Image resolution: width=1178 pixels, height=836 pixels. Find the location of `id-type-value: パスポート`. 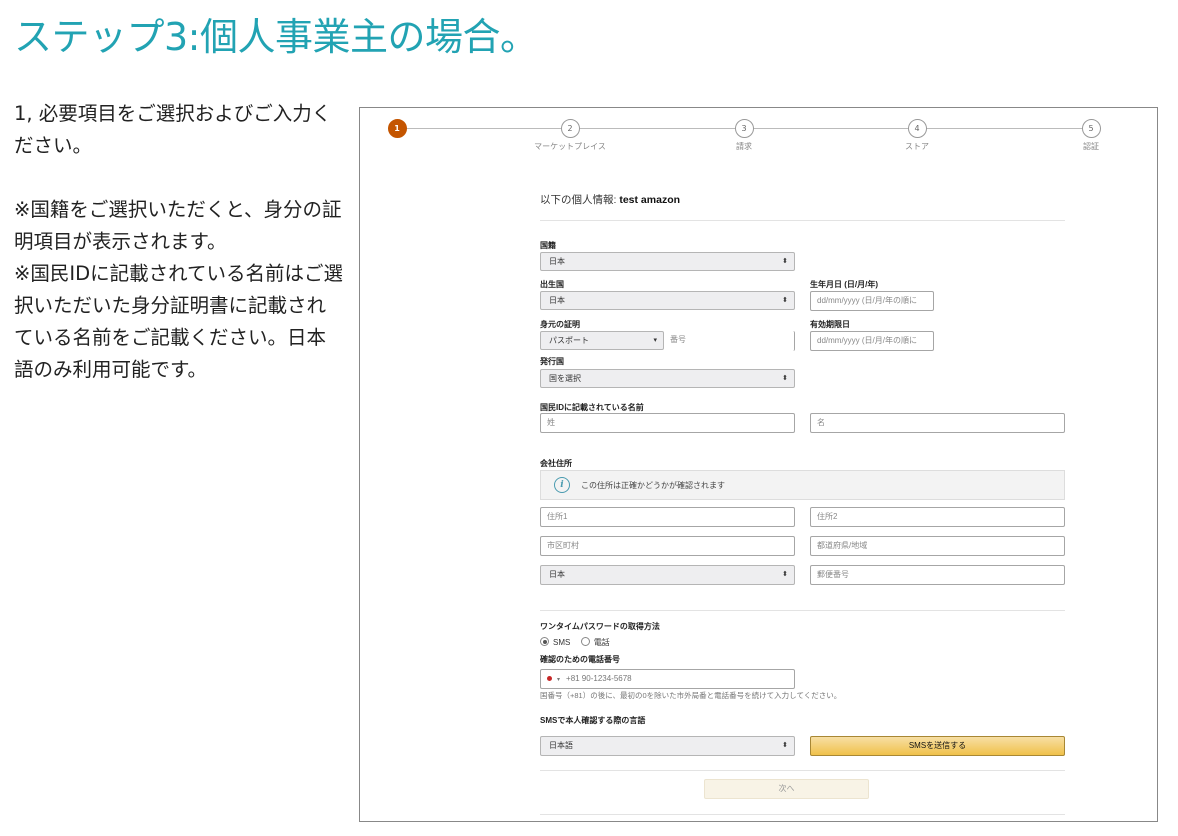

id-type-value: パスポート is located at coordinates (569, 340).